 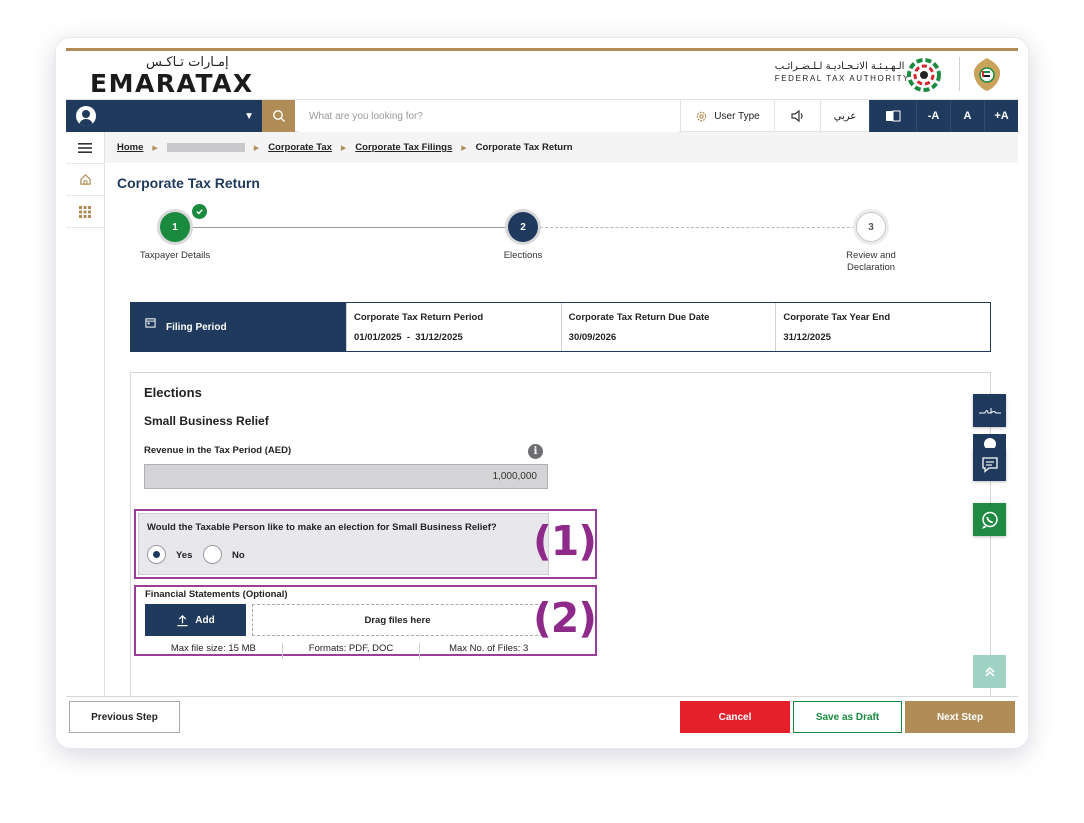 I want to click on breadcrumb-redacted, so click(x=205, y=147).